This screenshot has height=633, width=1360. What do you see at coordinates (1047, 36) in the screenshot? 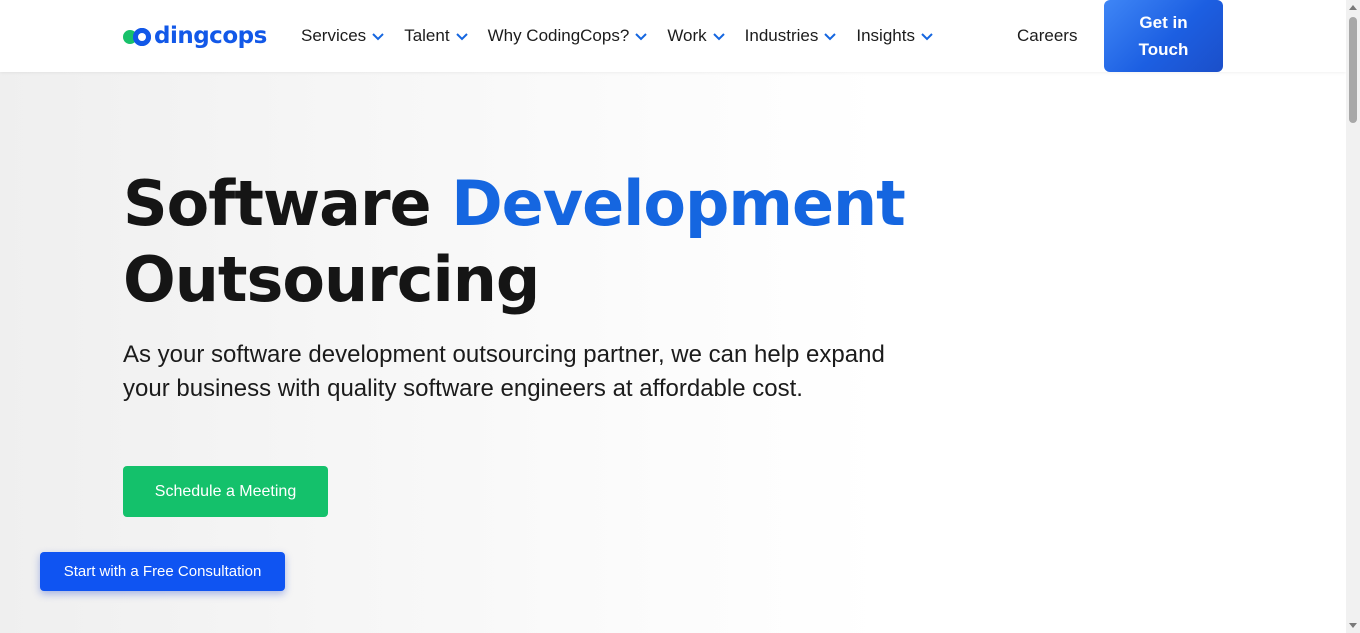
I see `careers-link: Careers` at bounding box center [1047, 36].